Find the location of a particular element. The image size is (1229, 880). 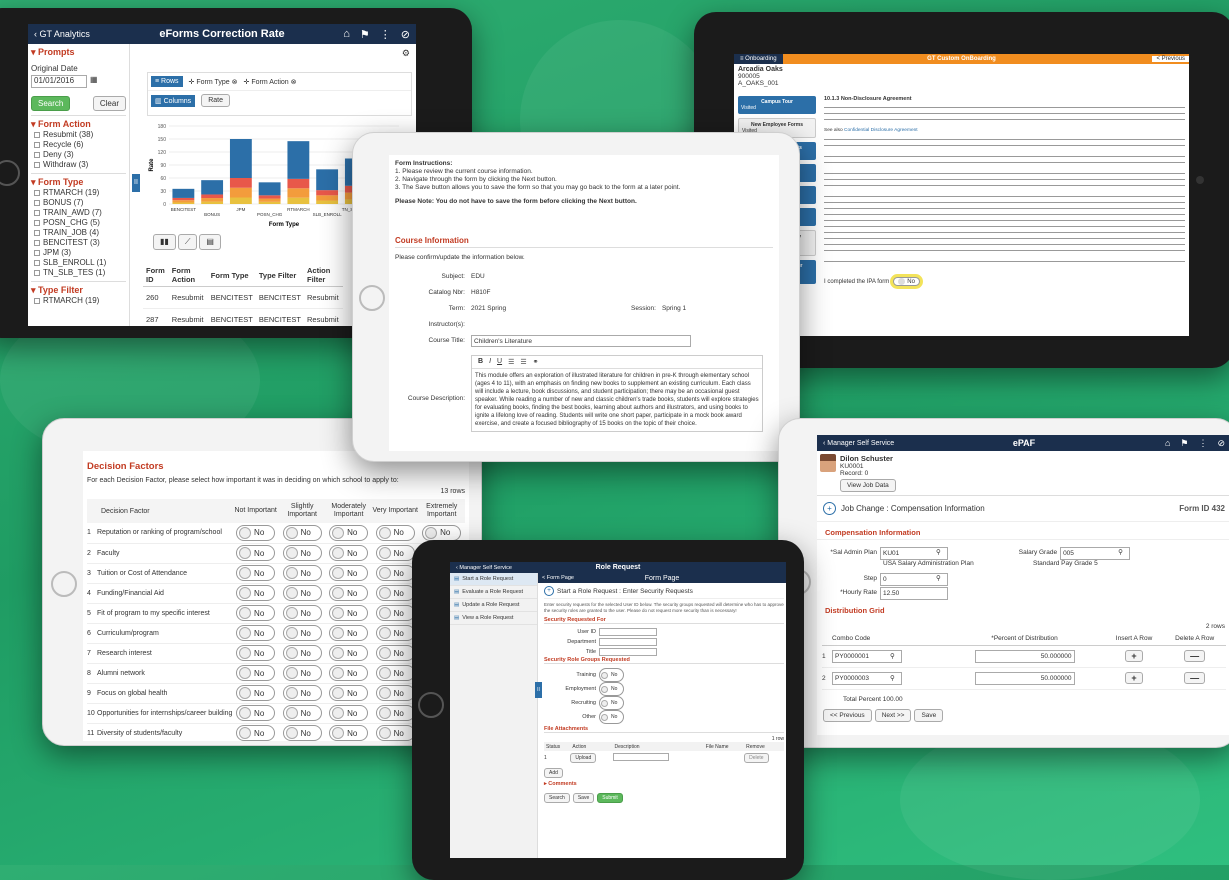

compass-icon: ⊘ is located at coordinates (405, 34).